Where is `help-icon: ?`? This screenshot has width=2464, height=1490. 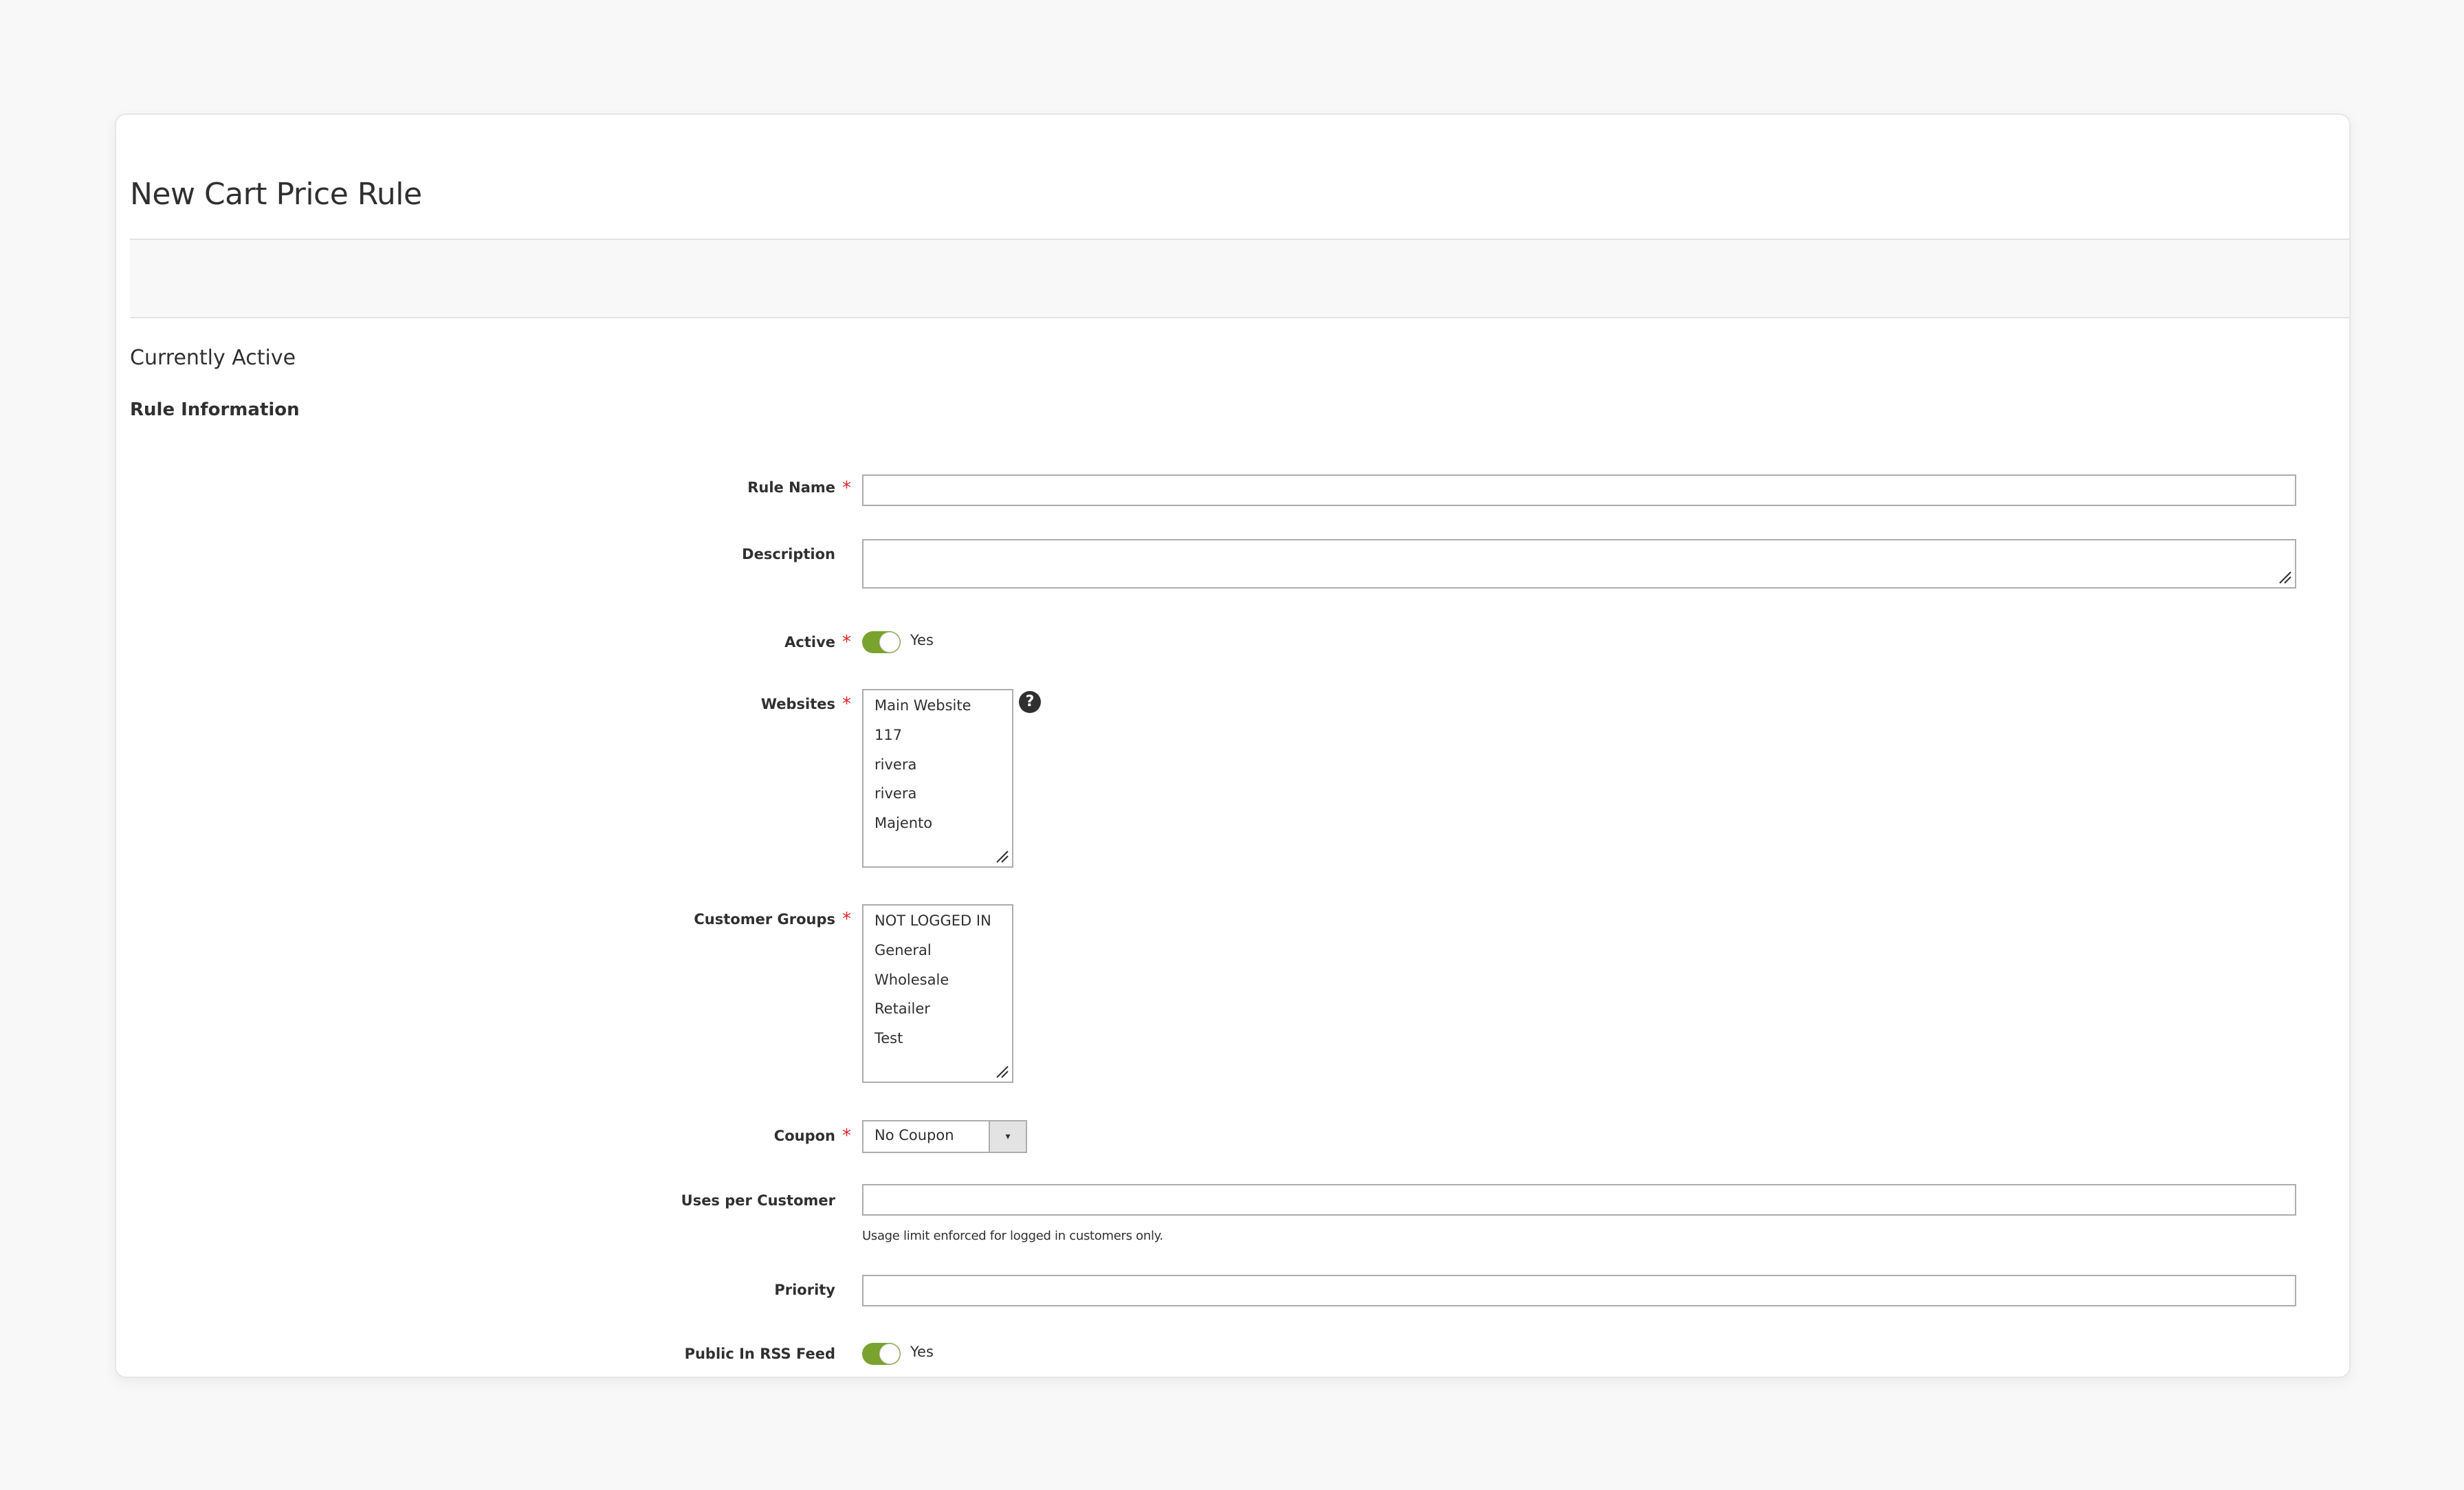 help-icon: ? is located at coordinates (1030, 702).